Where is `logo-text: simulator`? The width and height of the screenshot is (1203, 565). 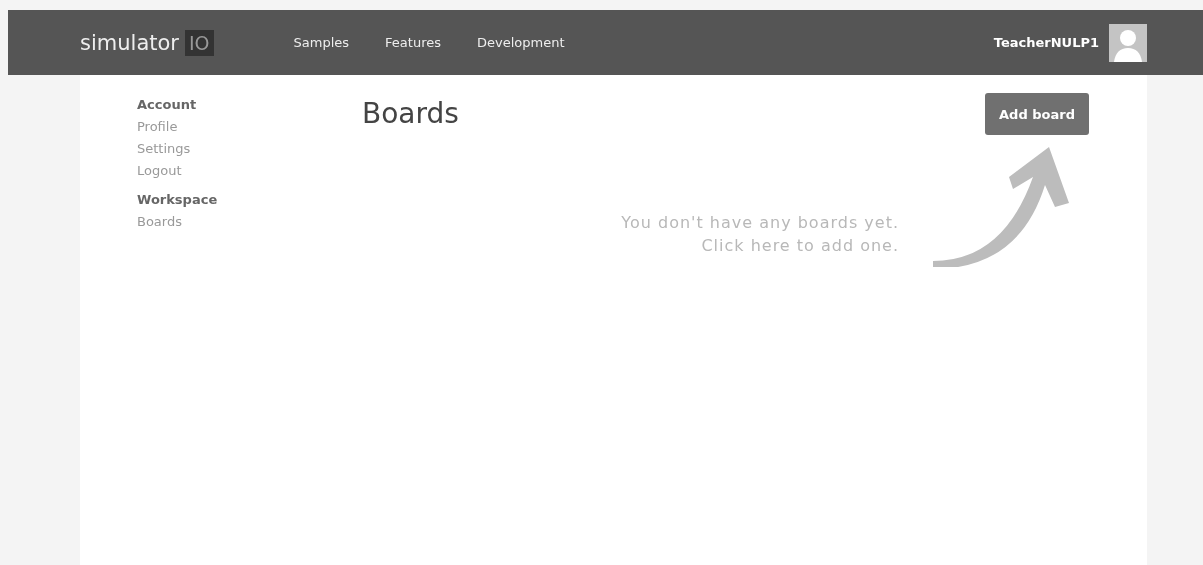 logo-text: simulator is located at coordinates (129, 42).